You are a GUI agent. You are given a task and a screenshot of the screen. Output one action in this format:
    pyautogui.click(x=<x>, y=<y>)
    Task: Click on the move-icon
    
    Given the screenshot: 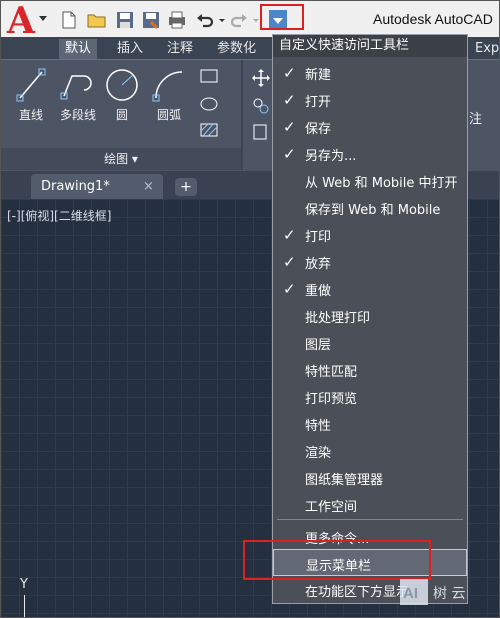 What is the action you would take?
    pyautogui.click(x=261, y=78)
    